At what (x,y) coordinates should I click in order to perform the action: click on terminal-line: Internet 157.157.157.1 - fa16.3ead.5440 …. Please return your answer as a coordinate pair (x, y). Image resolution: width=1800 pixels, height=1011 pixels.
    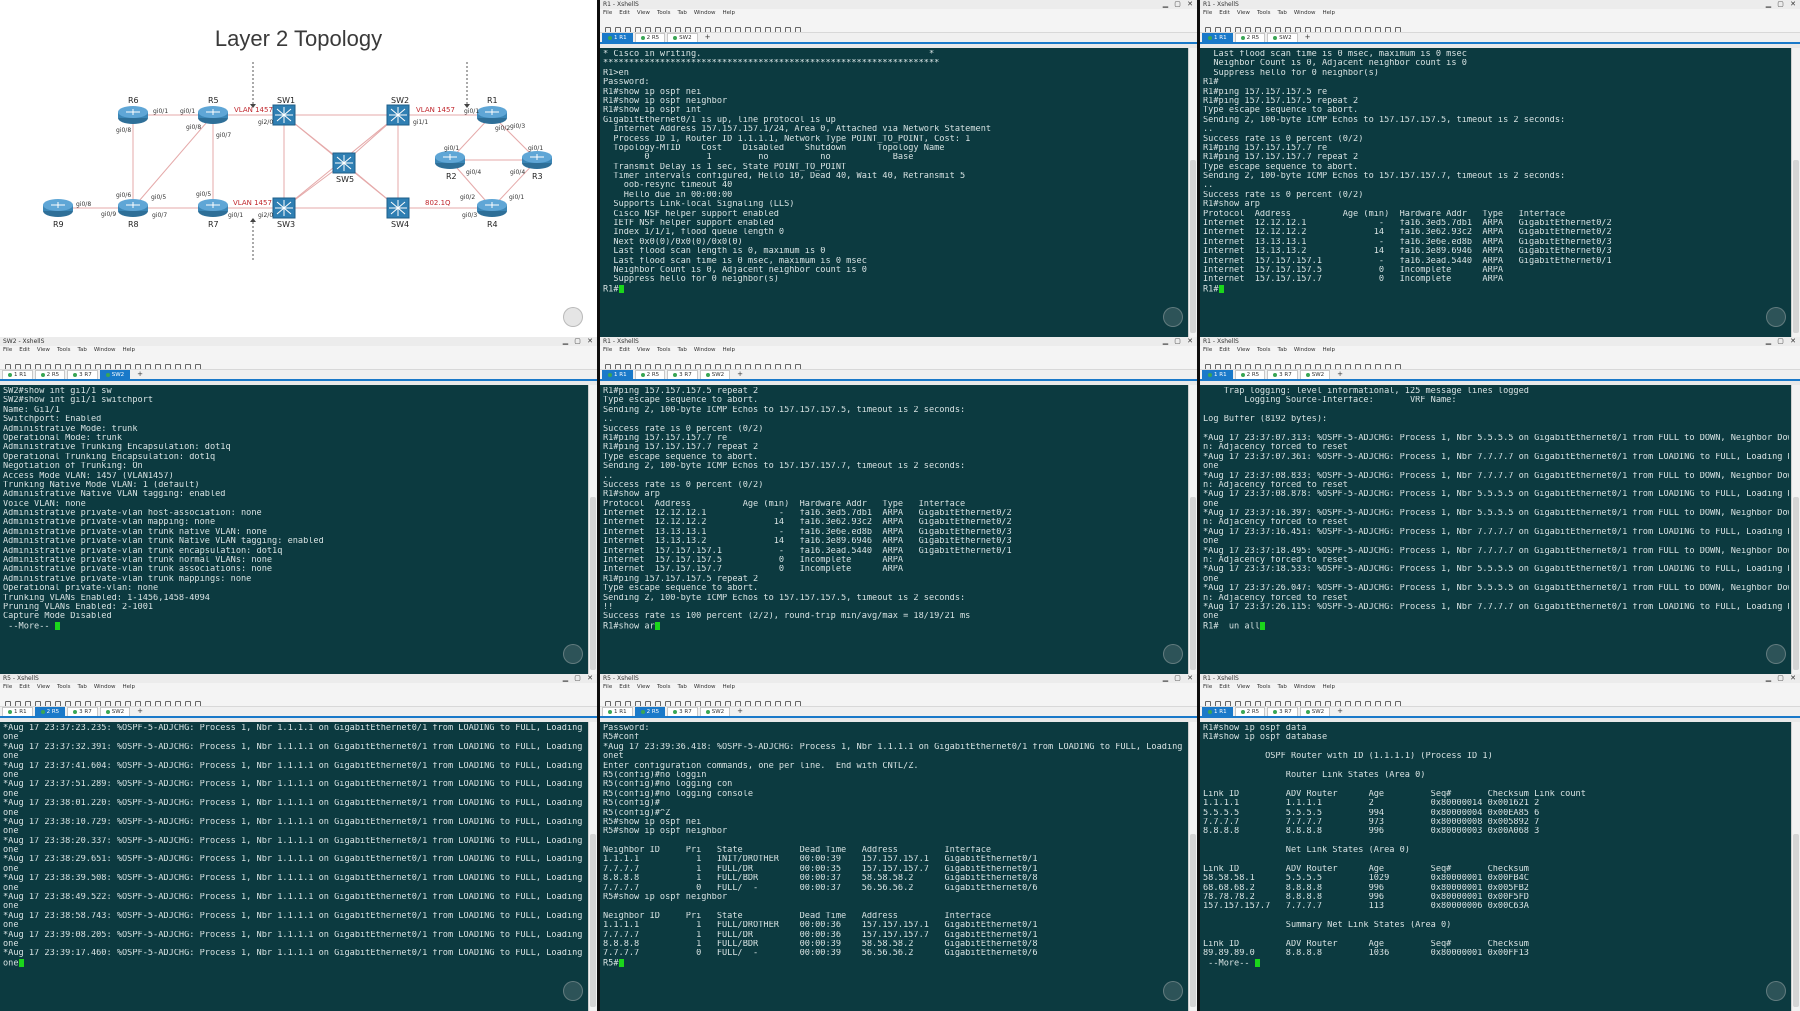
    Looking at the image, I should click on (1407, 261).